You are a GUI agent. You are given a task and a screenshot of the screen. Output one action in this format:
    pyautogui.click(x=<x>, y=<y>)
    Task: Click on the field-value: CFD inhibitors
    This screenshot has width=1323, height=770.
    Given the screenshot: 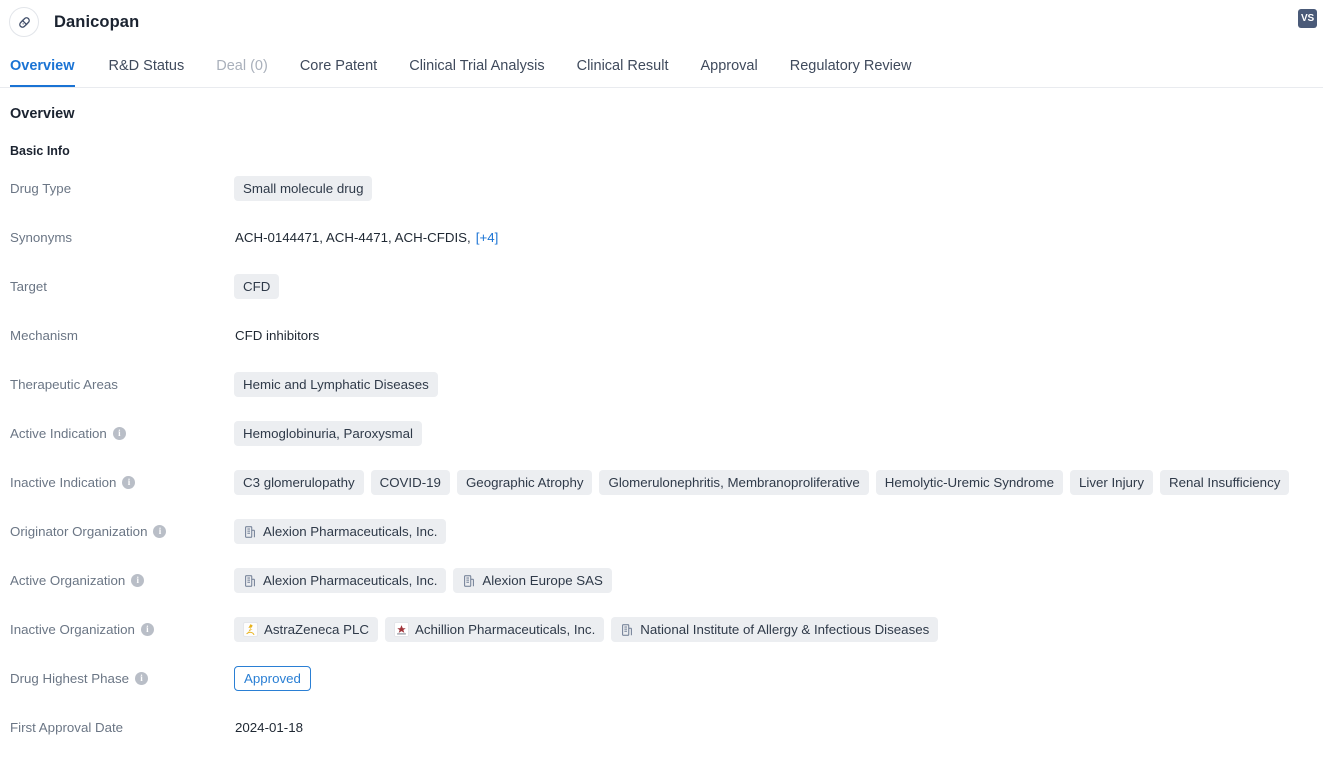 What is the action you would take?
    pyautogui.click(x=773, y=331)
    